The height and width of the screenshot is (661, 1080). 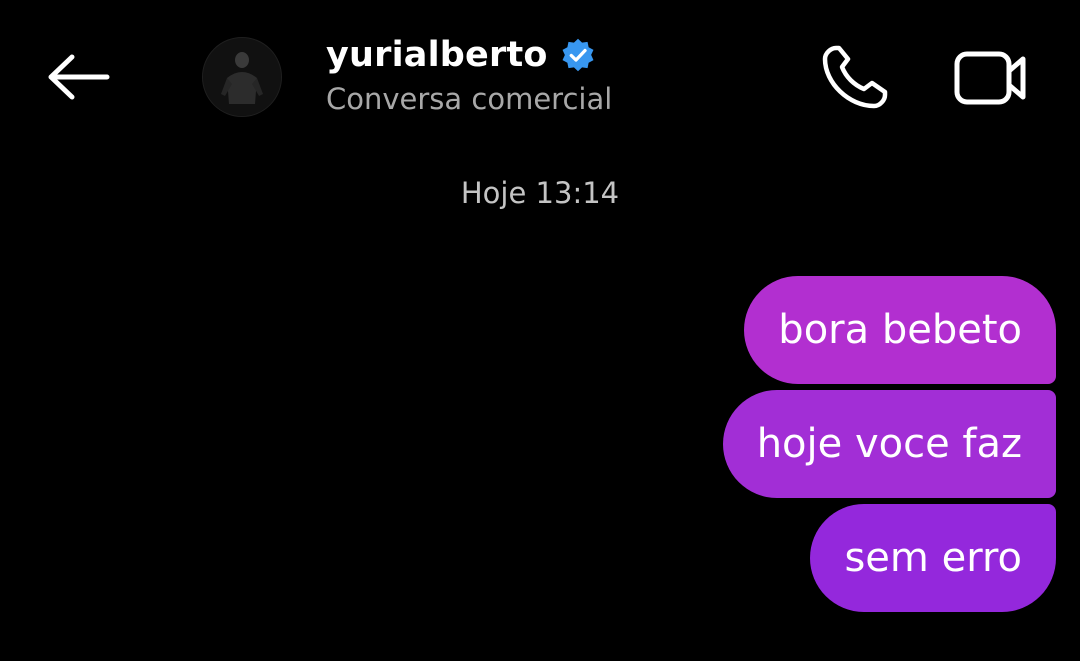 I want to click on profile-photo, so click(x=242, y=77).